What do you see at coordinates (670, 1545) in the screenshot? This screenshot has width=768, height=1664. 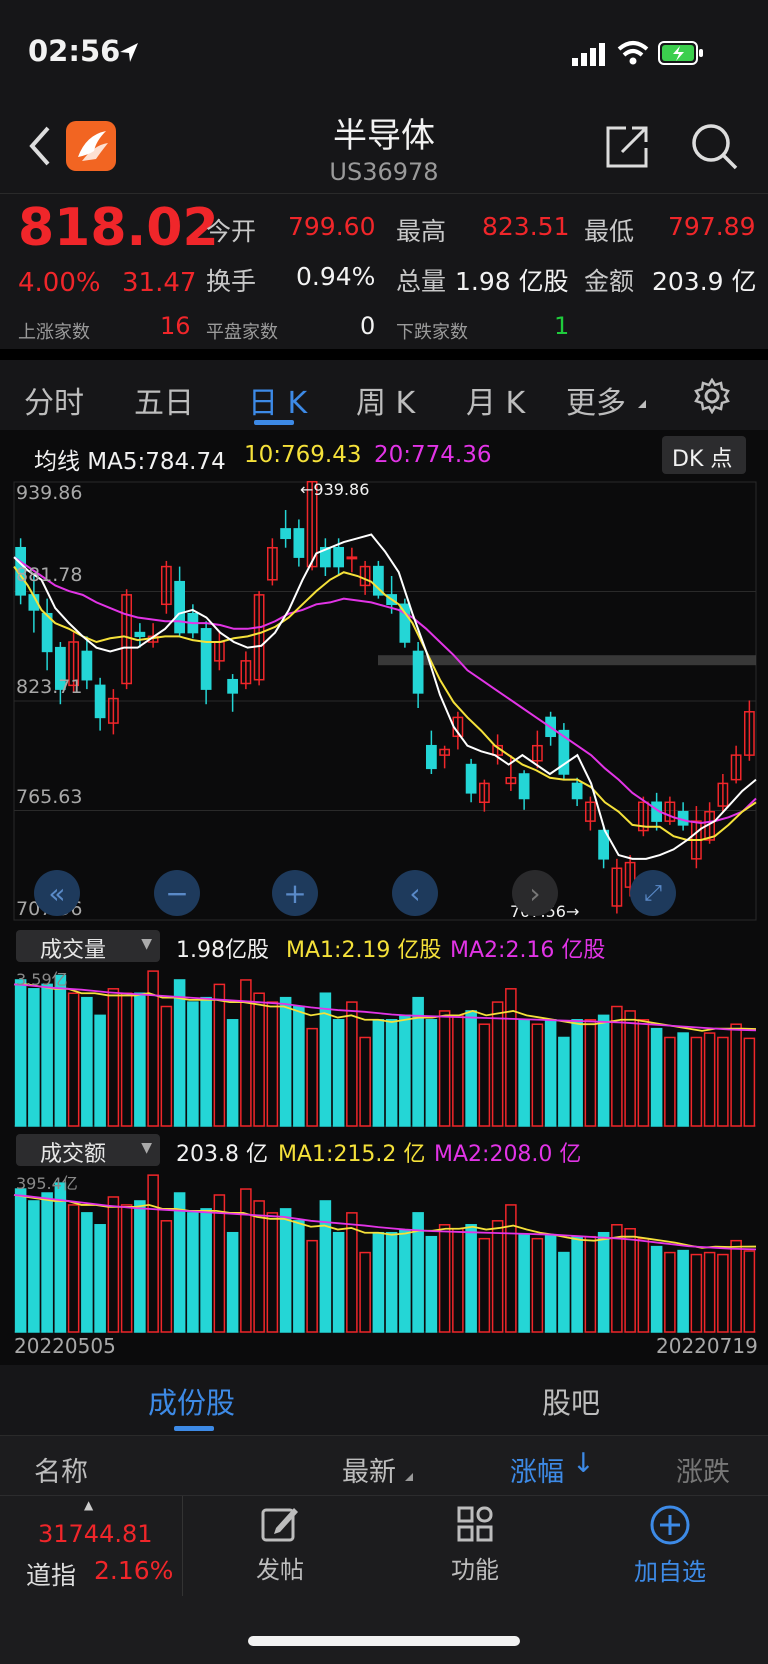 I see `add-watchlist-button: 加自选` at bounding box center [670, 1545].